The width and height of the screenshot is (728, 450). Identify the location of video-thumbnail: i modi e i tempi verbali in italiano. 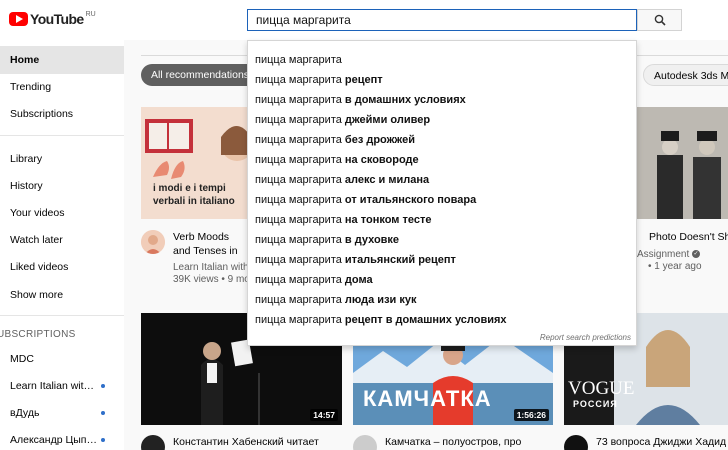
(194, 163).